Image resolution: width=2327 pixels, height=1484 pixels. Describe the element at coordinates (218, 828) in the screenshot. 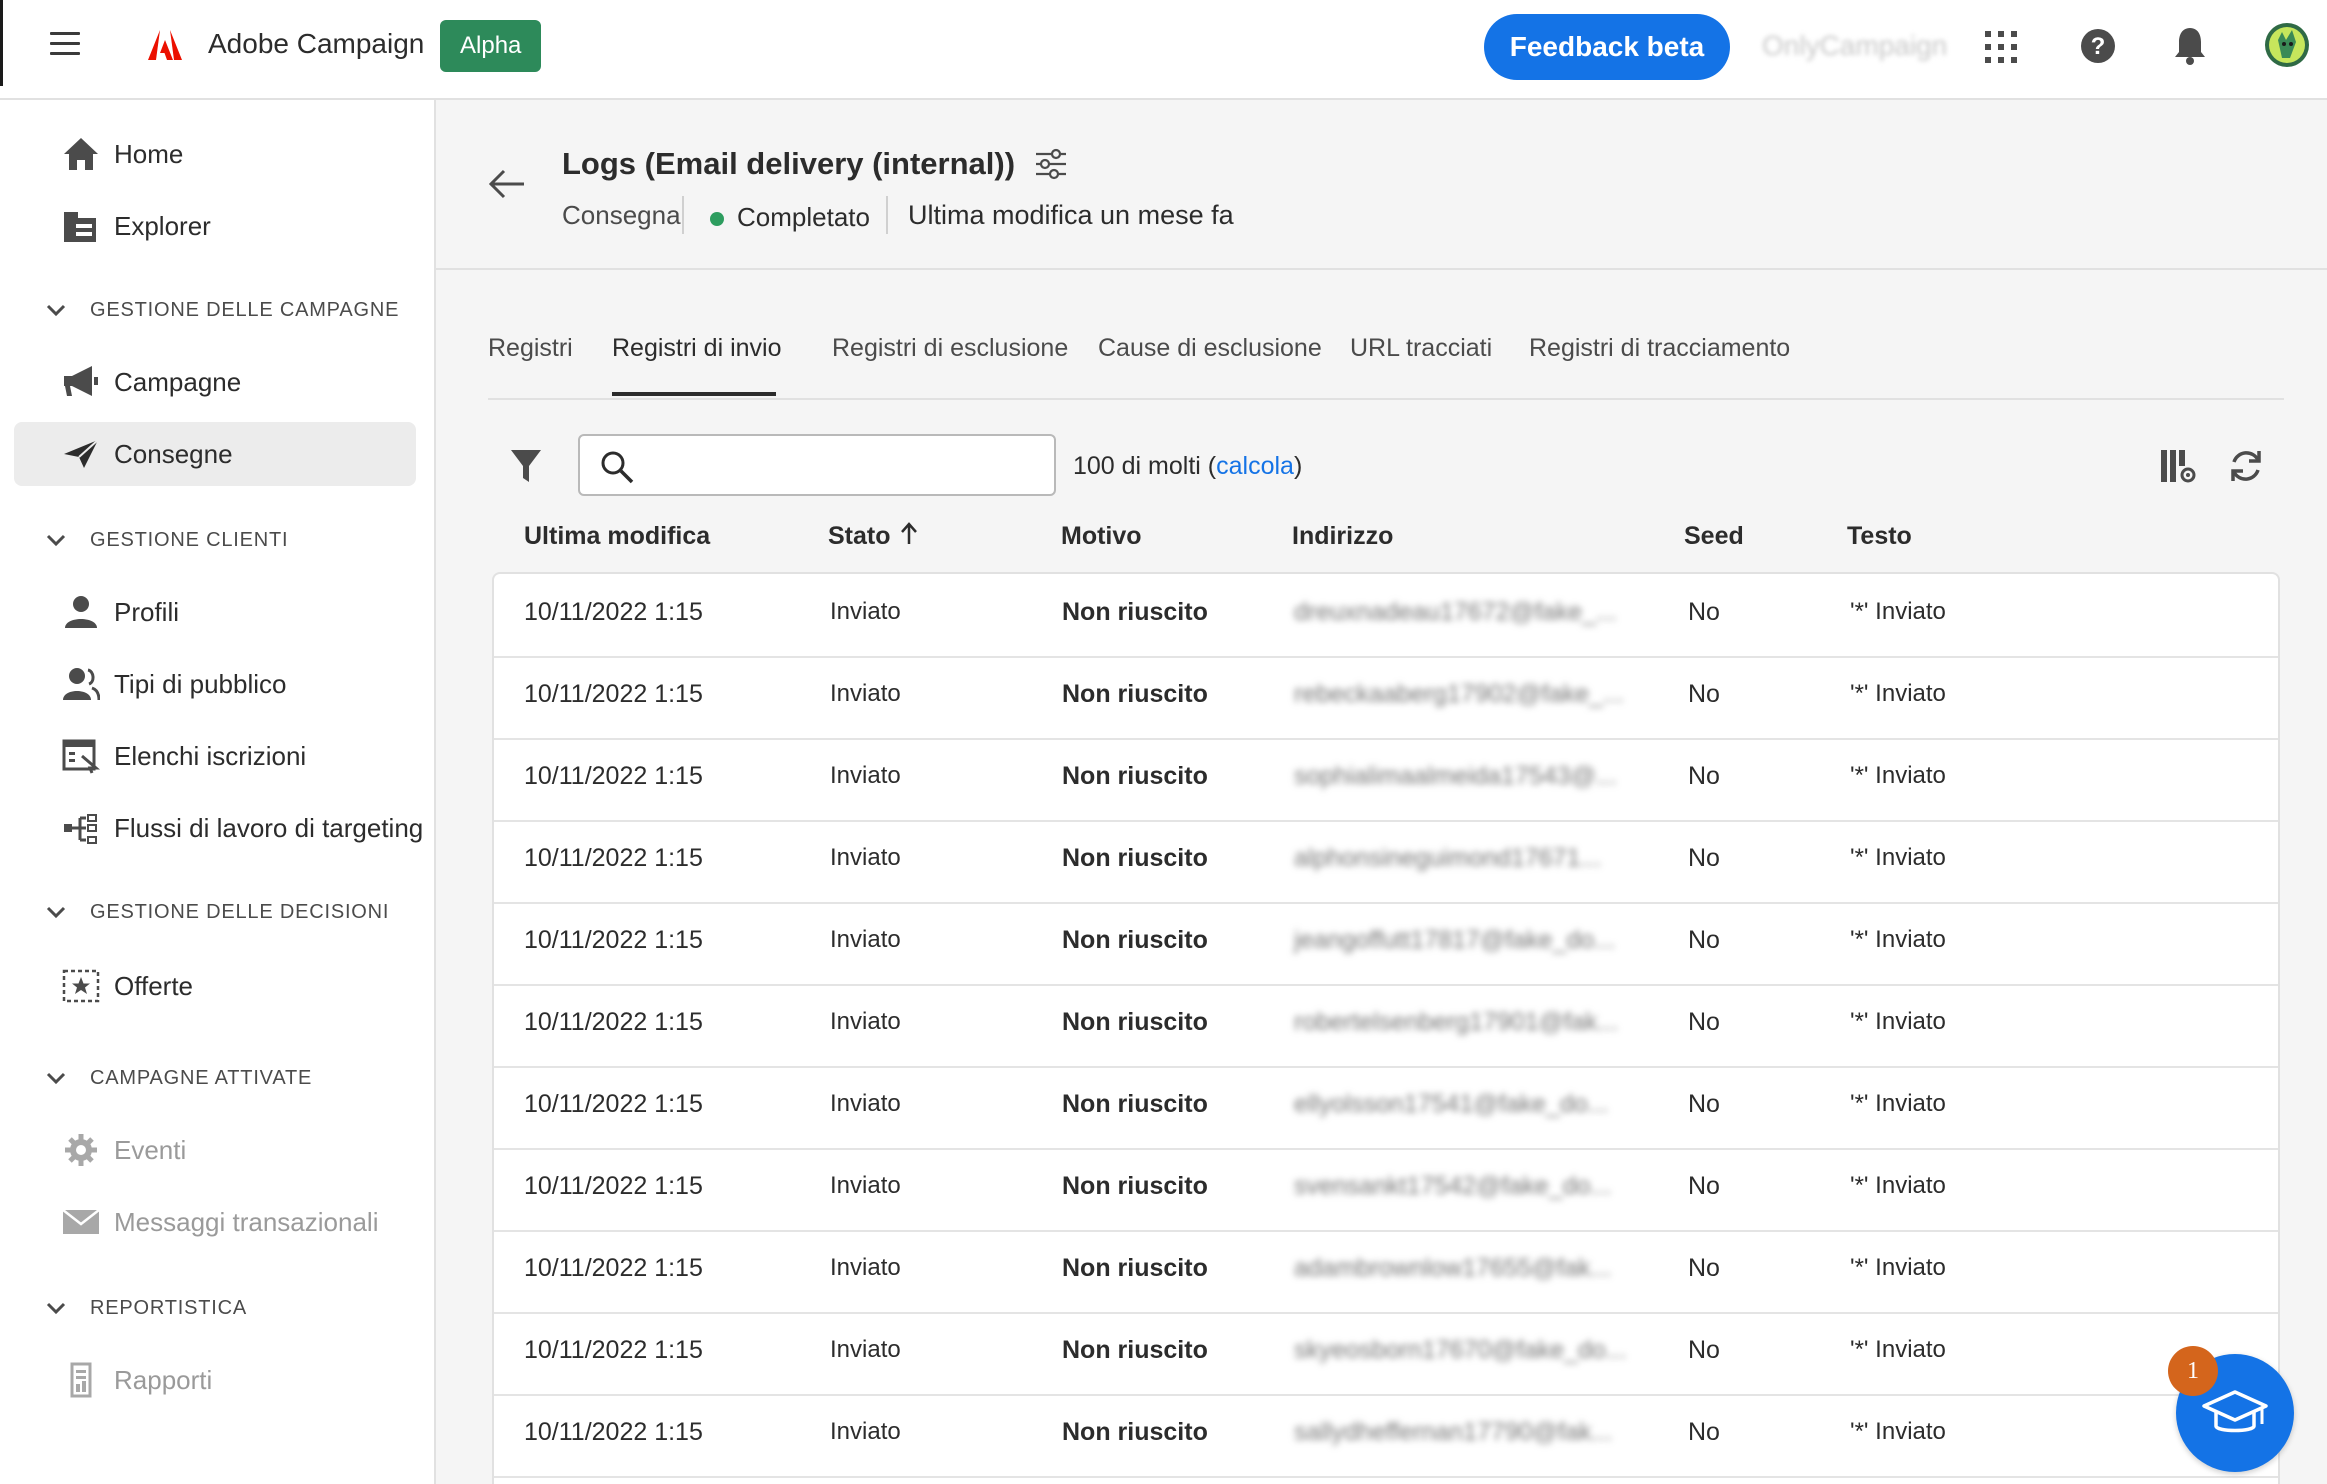

I see `sidebar-item-targeting-workflows: Flussi di lavoro di targeting` at that location.